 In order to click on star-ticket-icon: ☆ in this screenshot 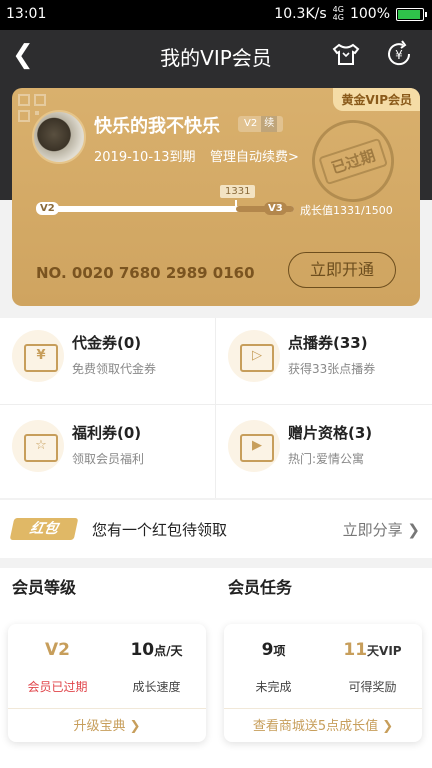, I will do `click(38, 446)`.